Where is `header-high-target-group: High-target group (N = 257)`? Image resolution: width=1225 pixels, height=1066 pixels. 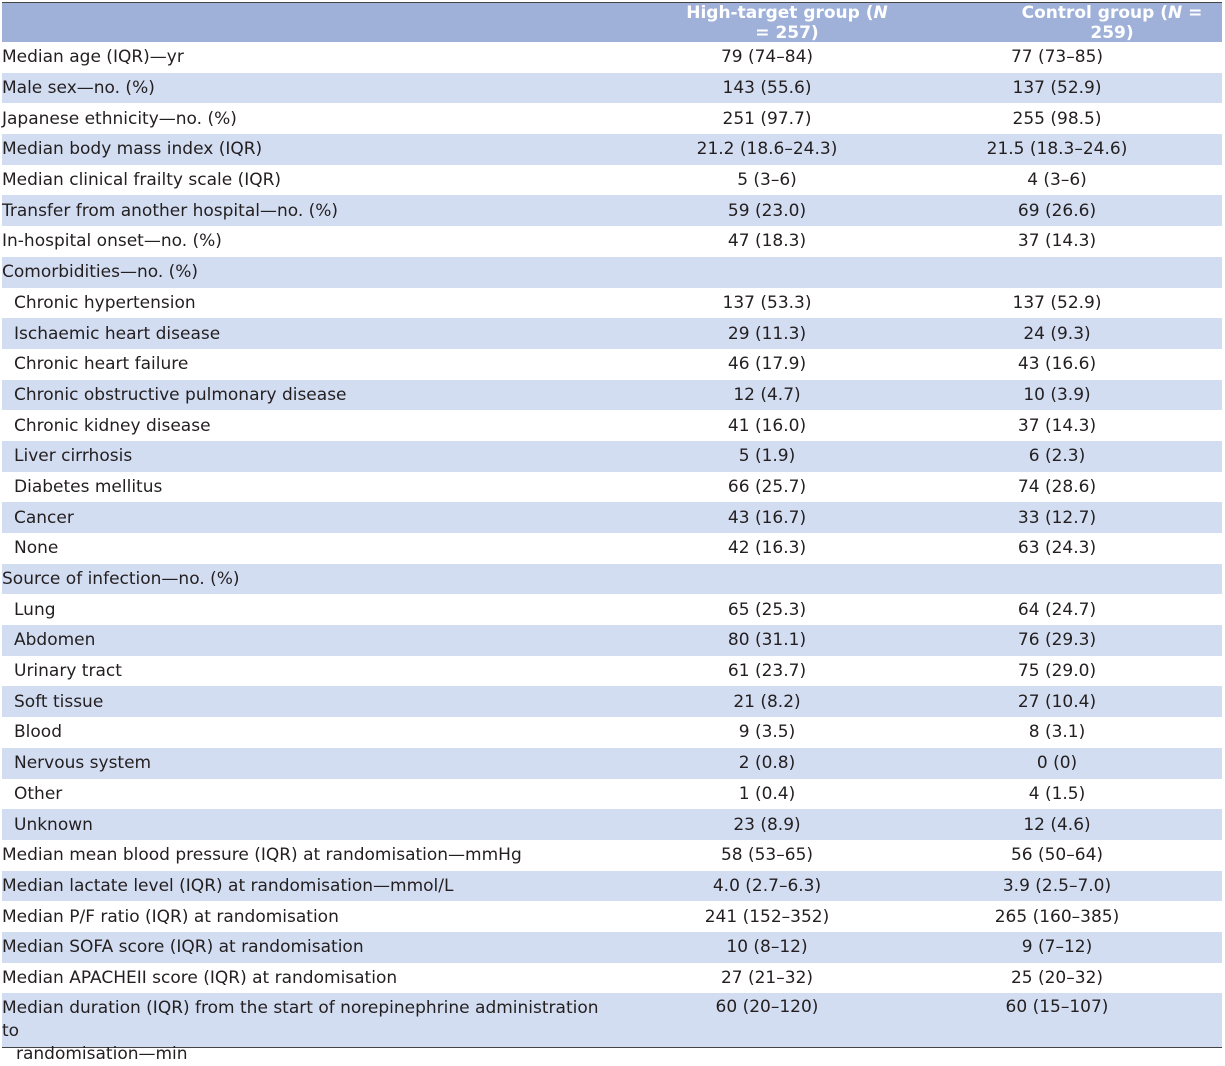 header-high-target-group: High-target group (N = 257) is located at coordinates (787, 22).